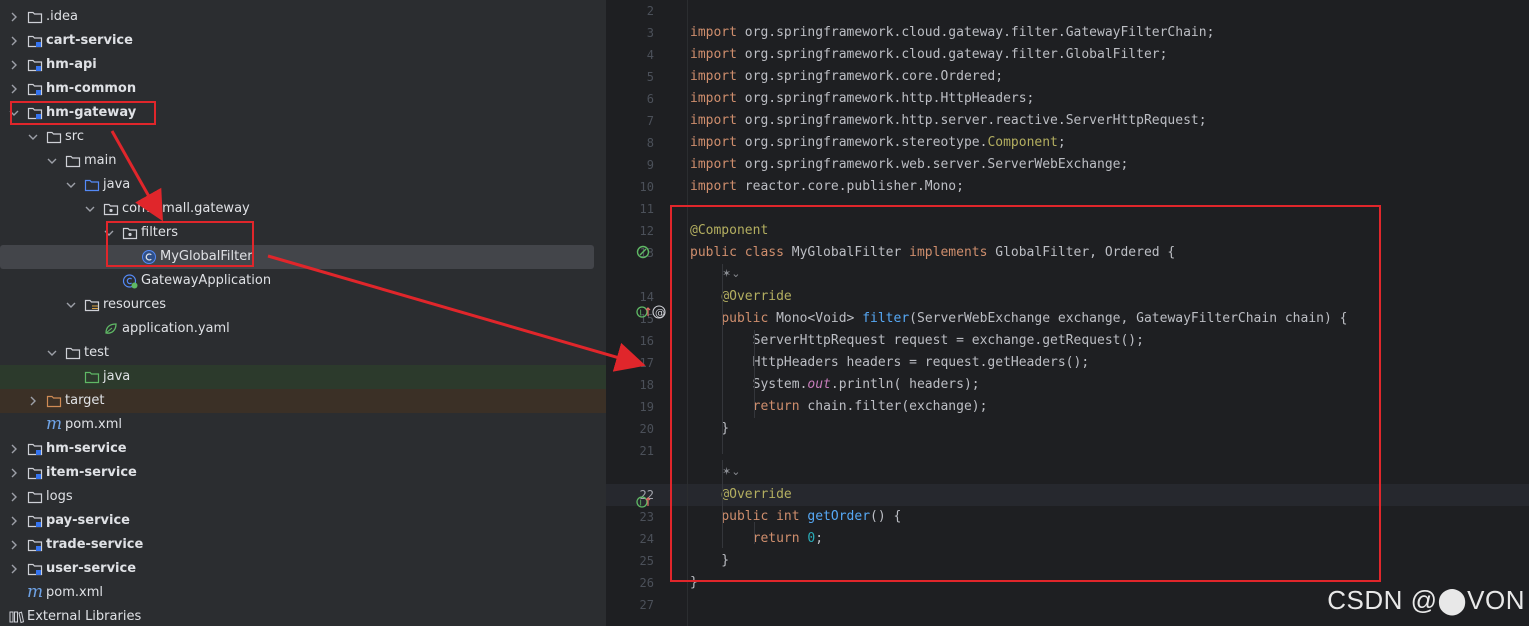  I want to click on tree-item-external-libraries: External Libraries, so click(303, 615).